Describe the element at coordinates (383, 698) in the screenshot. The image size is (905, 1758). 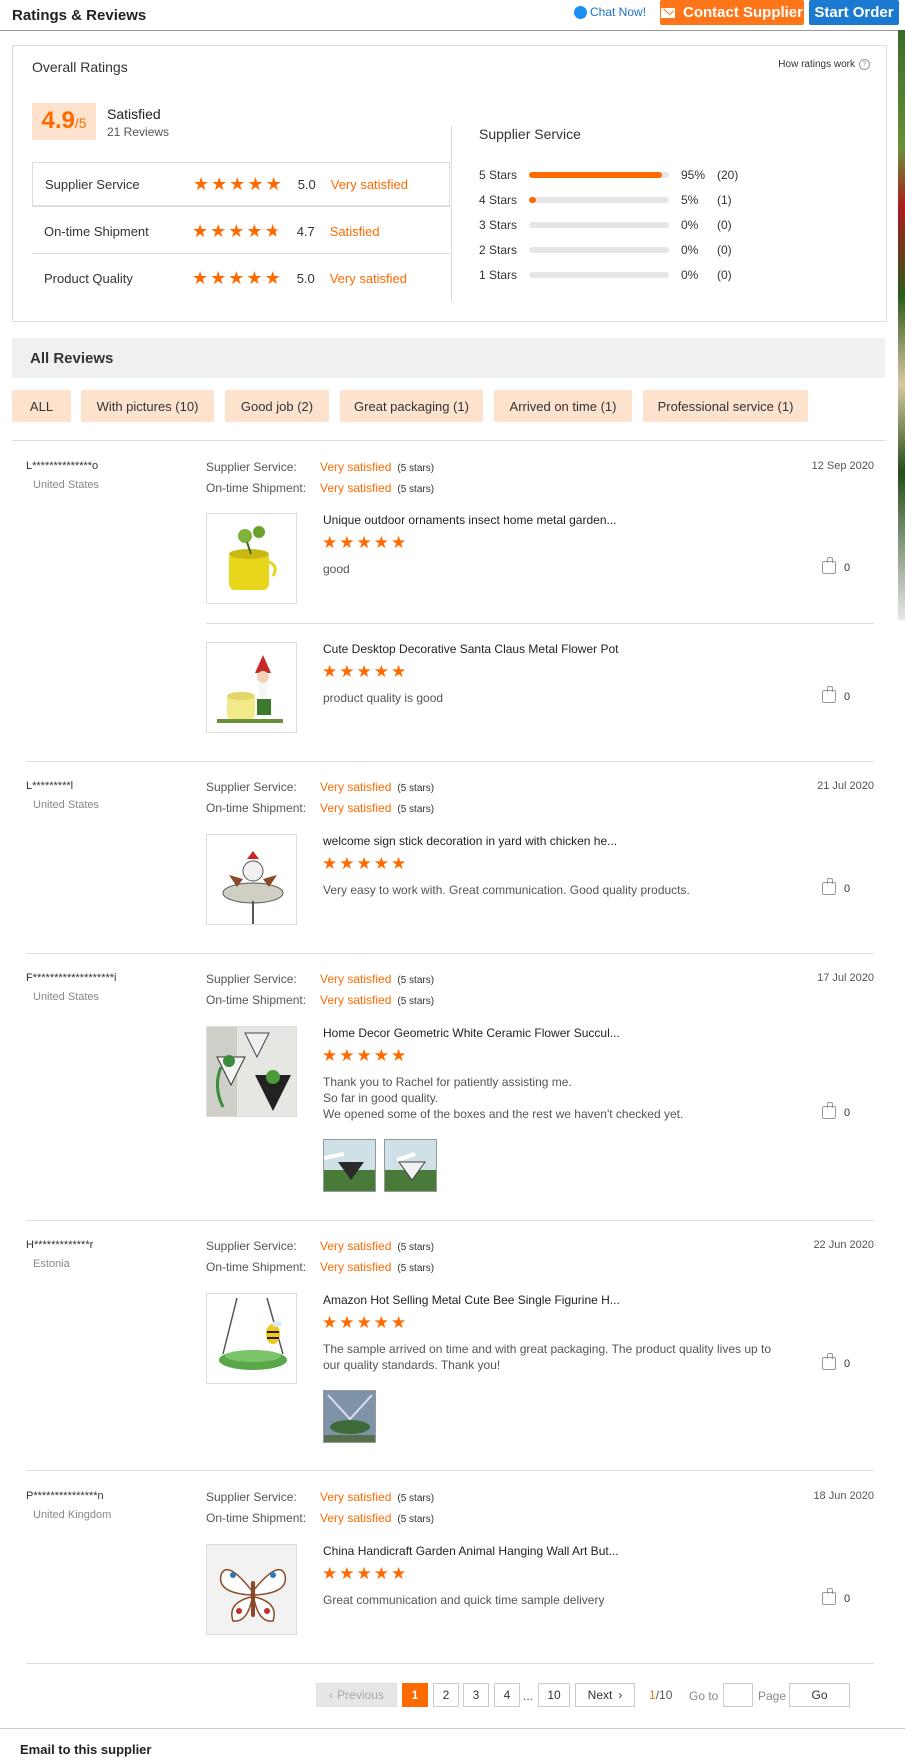
I see `review-comment: product quality is good` at that location.